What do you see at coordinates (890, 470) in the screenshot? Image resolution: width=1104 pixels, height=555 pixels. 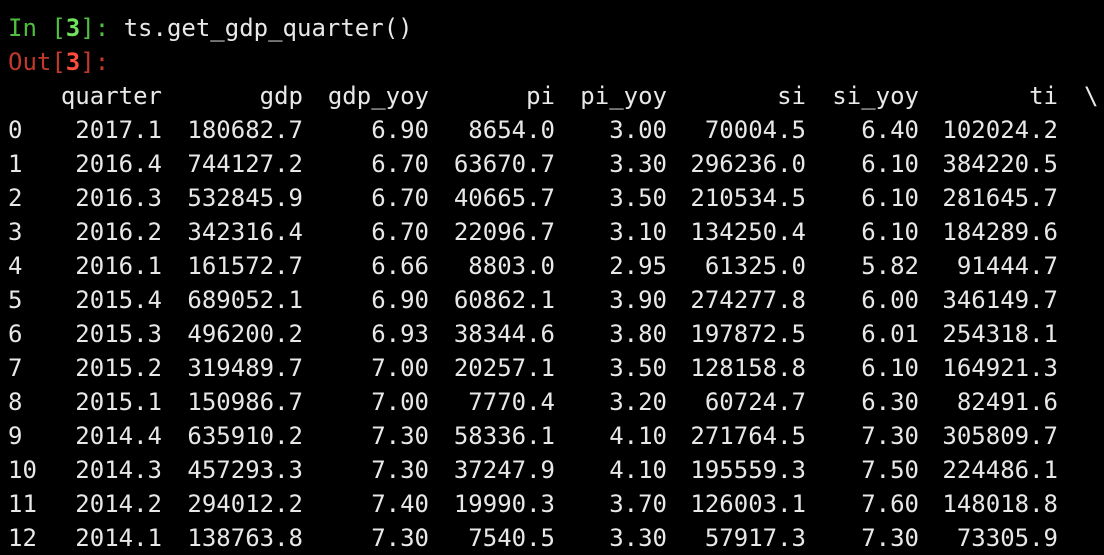 I see `table-cell: 7.50` at bounding box center [890, 470].